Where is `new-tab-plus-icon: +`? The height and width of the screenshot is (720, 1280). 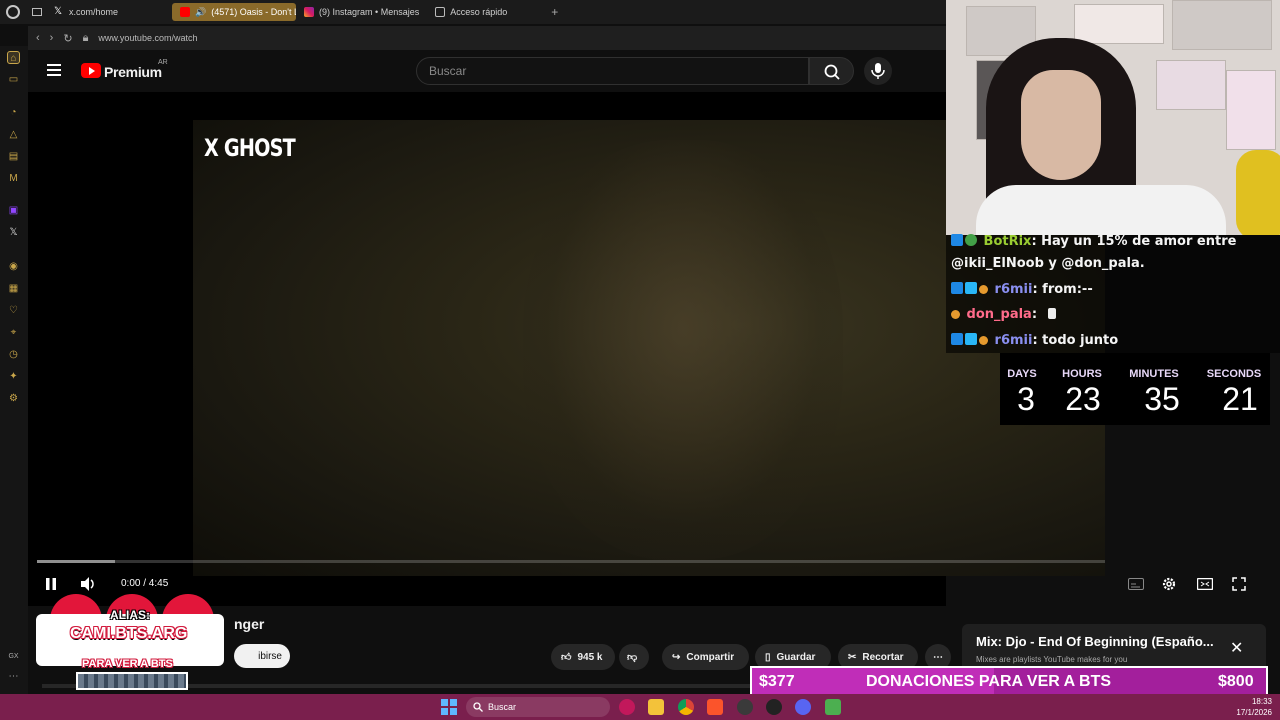
new-tab-plus-icon: + is located at coordinates (554, 12).